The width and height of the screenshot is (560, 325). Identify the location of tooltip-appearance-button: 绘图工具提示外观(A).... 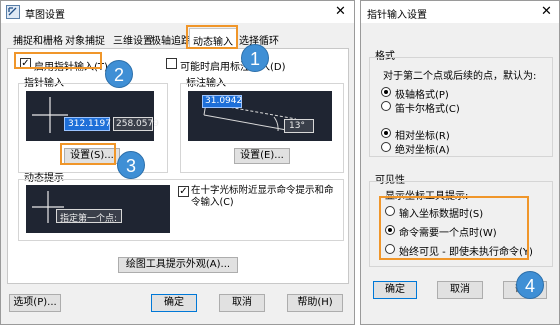
(178, 265).